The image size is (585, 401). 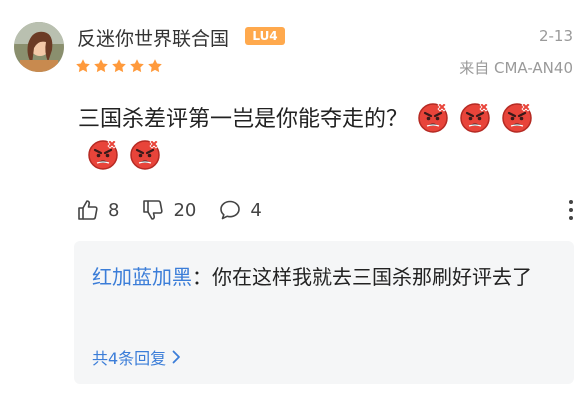 I want to click on comment-date: 2-13, so click(x=555, y=36).